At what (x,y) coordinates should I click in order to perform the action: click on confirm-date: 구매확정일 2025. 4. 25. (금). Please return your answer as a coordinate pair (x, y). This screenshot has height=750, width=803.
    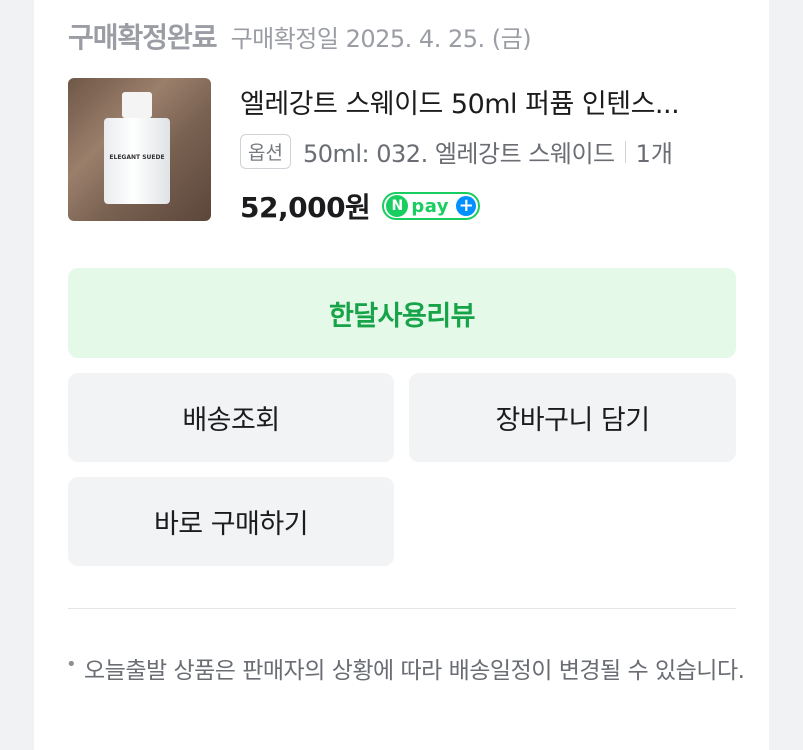
    Looking at the image, I should click on (381, 39).